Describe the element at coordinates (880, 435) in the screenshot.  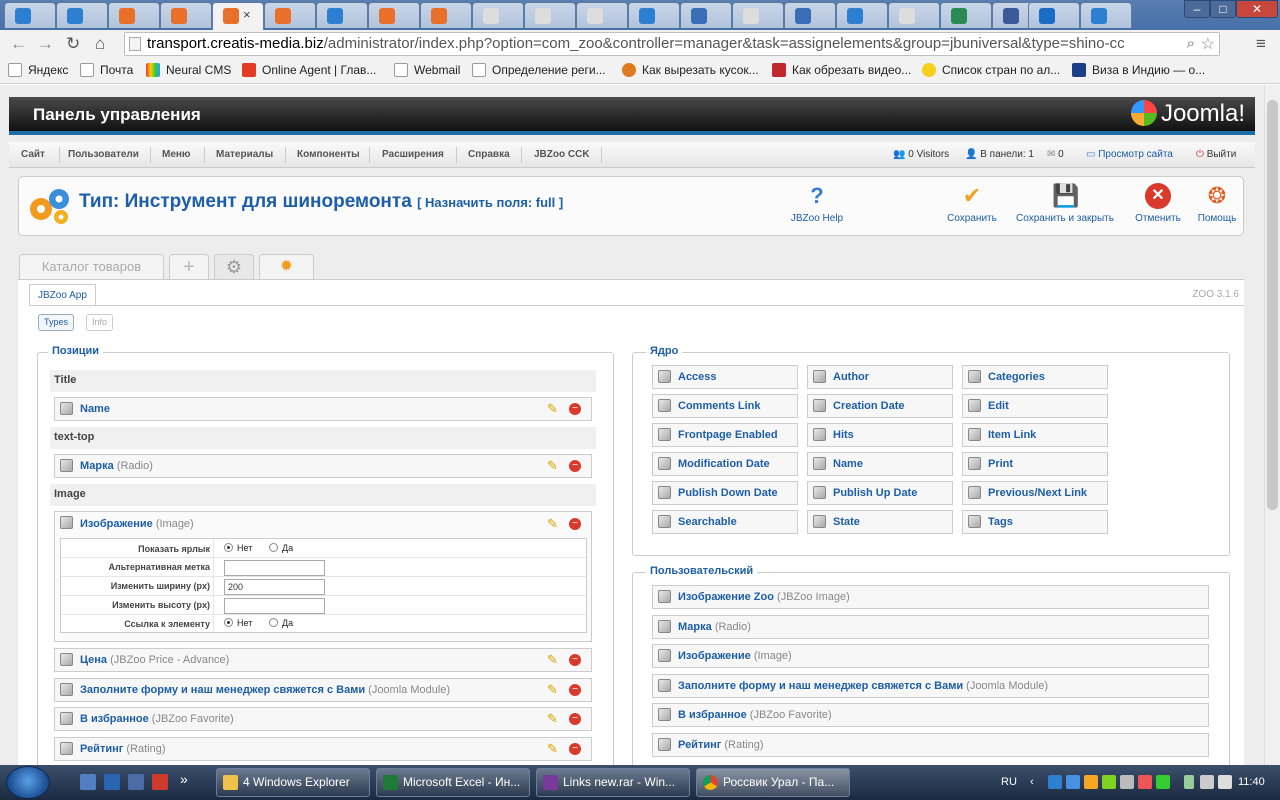
I see `core-element: Hits` at that location.